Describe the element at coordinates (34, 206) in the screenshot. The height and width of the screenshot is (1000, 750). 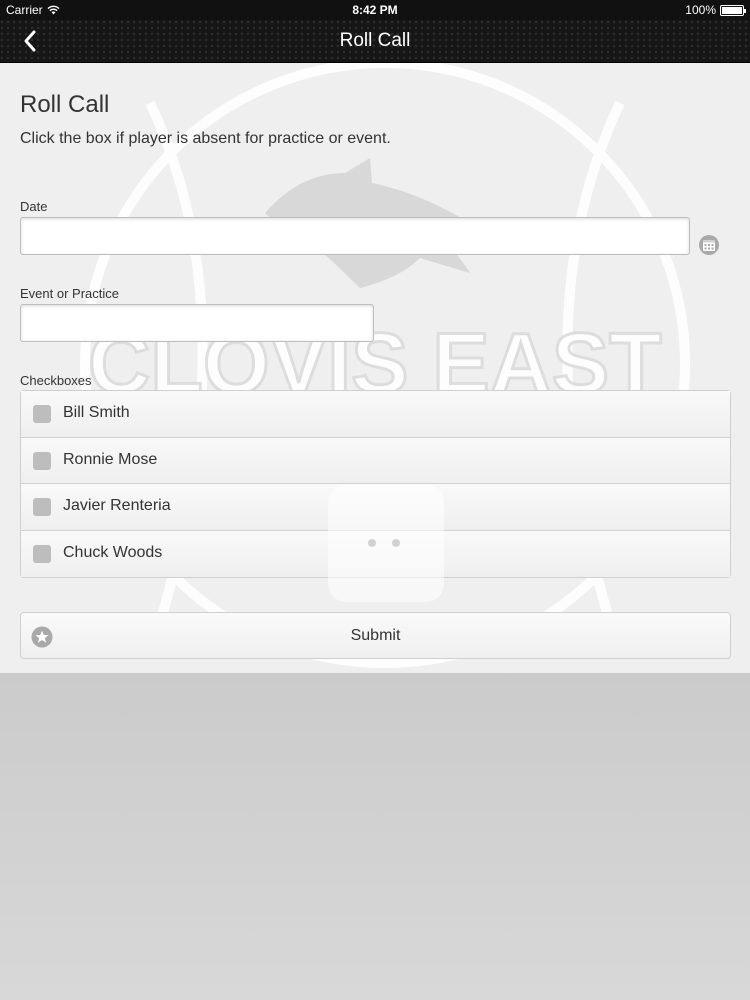
I see `date-label: Date` at that location.